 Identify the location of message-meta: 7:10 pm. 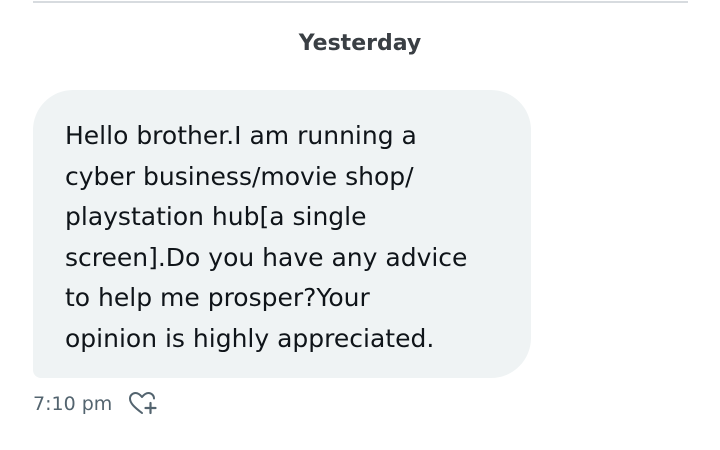
(96, 404).